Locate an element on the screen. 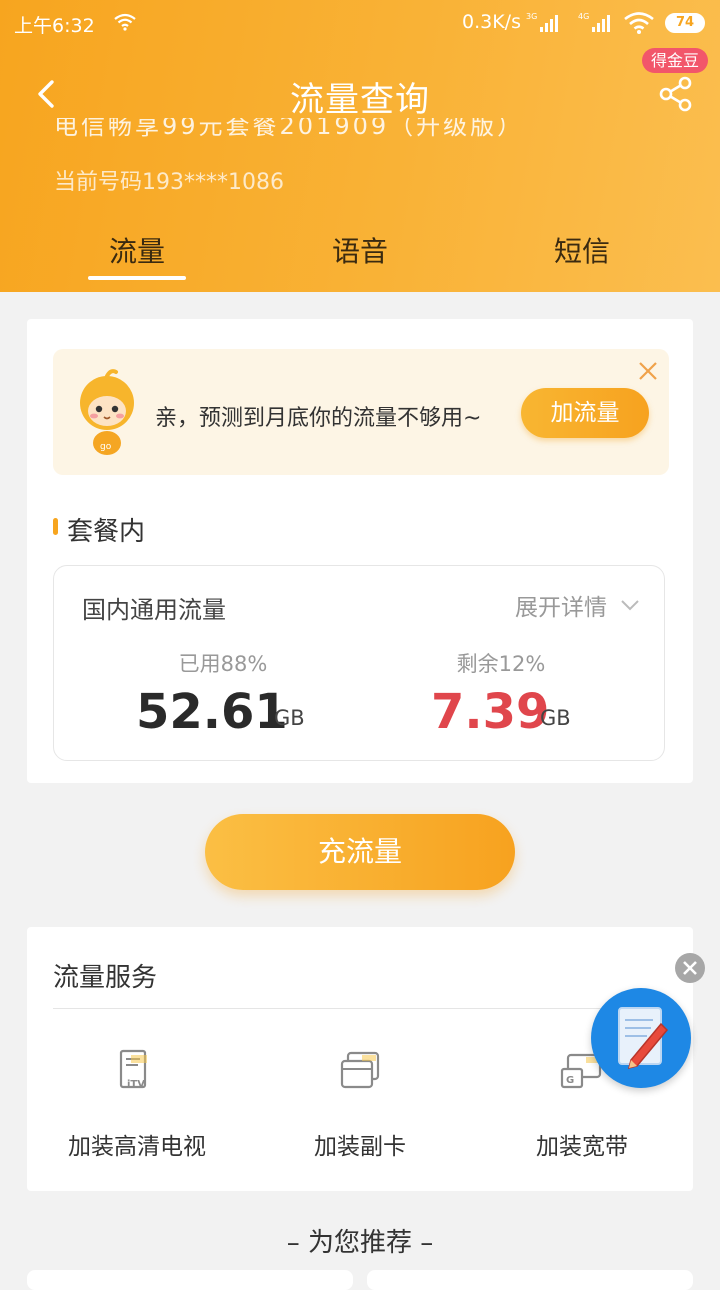 Image resolution: width=720 pixels, height=1290 pixels. data-warning-banner: go 亲，预测到月底你的流量不够用~ 加流量 is located at coordinates (361, 412).